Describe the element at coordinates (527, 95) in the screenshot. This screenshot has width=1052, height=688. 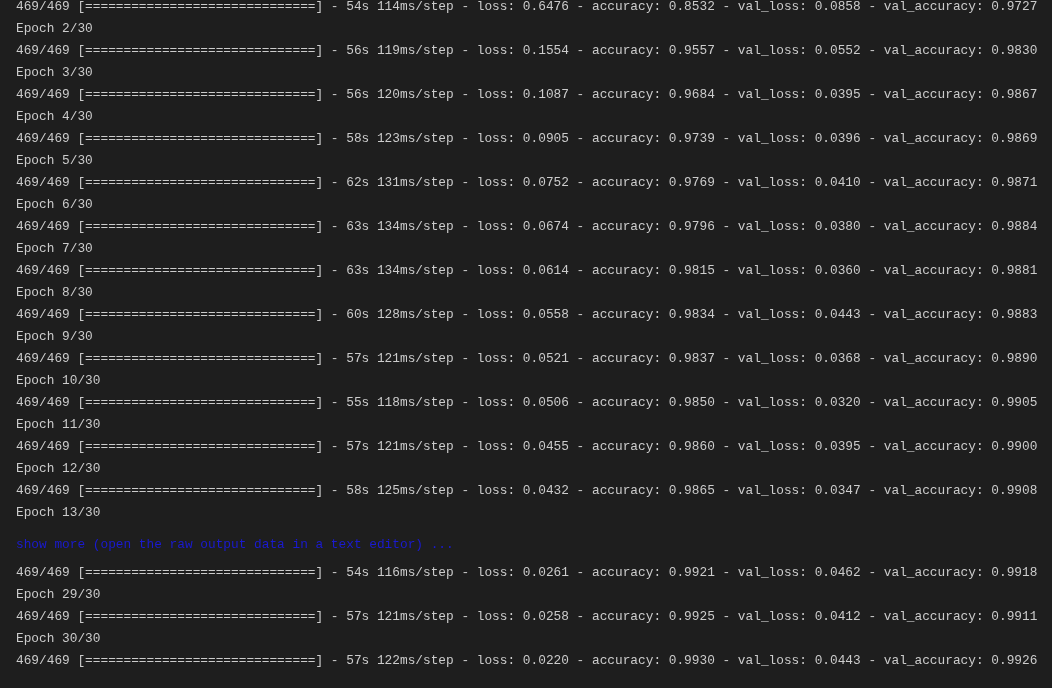
I see `progress-line: 469/469 [==============================] - 56s 120ms/step - loss: 0.1087 - accuracy: 0.9684 - val_loss: 0.0395 - val_accuracy: 0.9867` at that location.